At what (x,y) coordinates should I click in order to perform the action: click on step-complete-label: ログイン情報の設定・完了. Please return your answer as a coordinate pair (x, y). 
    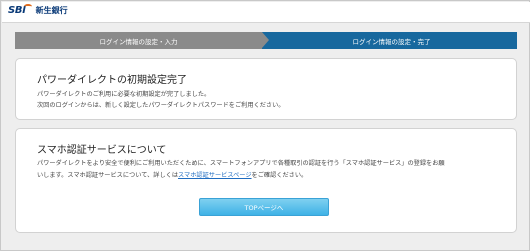
    Looking at the image, I should click on (391, 41).